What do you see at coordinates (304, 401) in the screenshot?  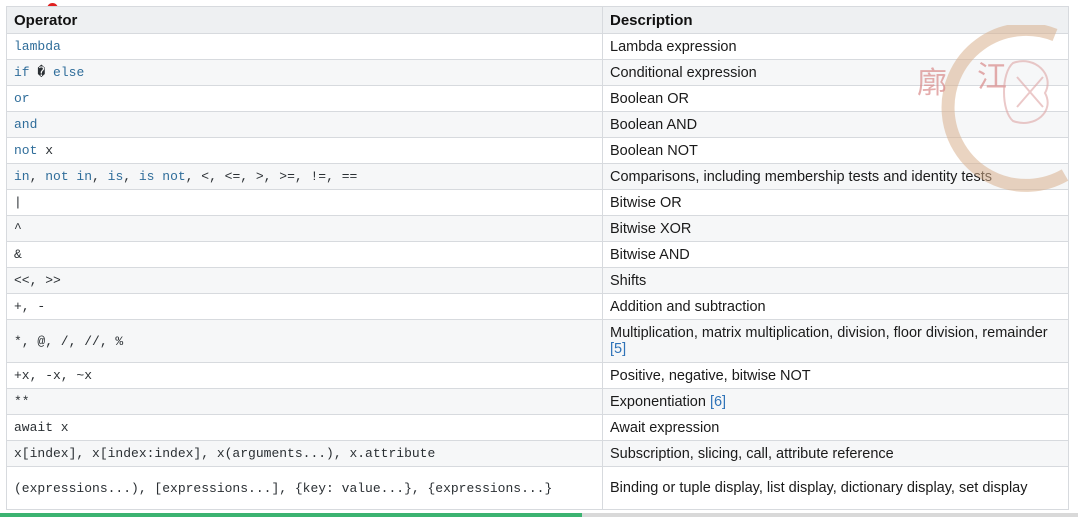 I see `operator-cell: **` at bounding box center [304, 401].